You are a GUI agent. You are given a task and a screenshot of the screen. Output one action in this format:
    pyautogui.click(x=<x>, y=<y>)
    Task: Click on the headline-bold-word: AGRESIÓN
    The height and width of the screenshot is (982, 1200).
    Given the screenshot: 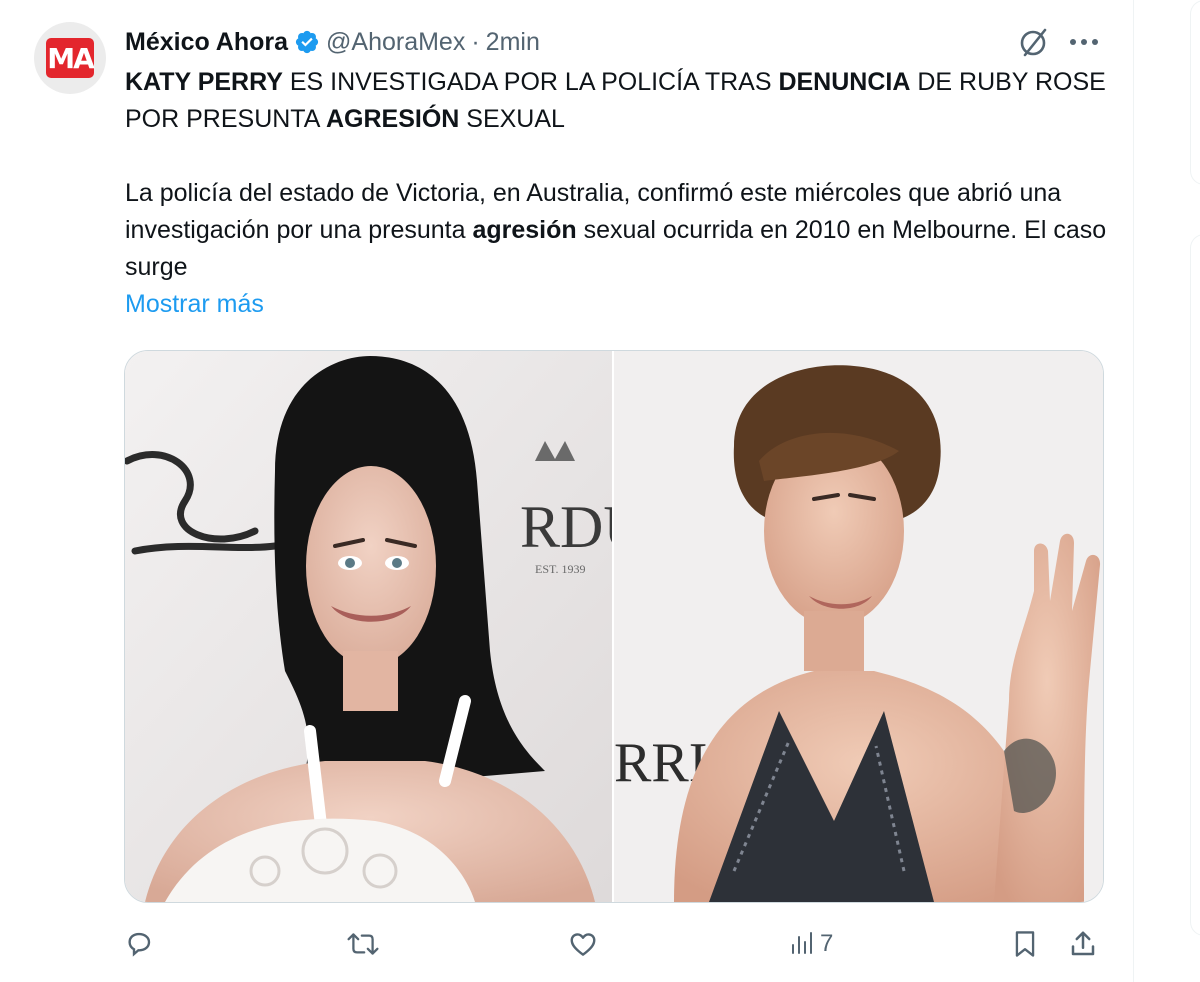 What is the action you would take?
    pyautogui.click(x=392, y=119)
    